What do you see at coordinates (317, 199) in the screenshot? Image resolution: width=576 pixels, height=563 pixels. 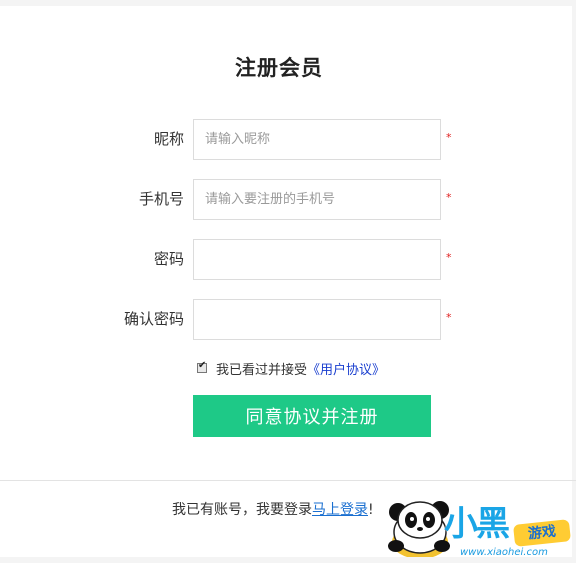 I see `phone-input` at bounding box center [317, 199].